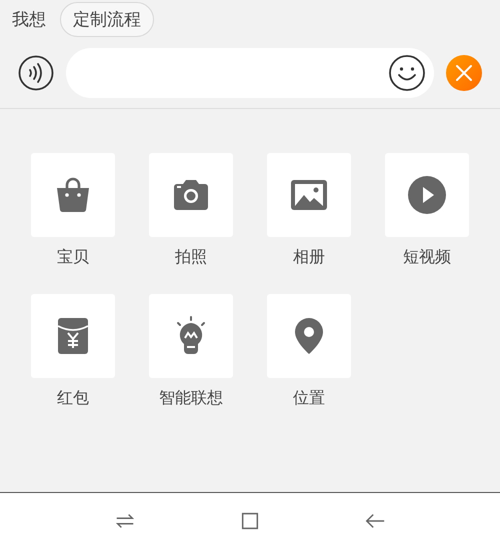 This screenshot has height=549, width=500. I want to click on feature-label: 位置, so click(309, 398).